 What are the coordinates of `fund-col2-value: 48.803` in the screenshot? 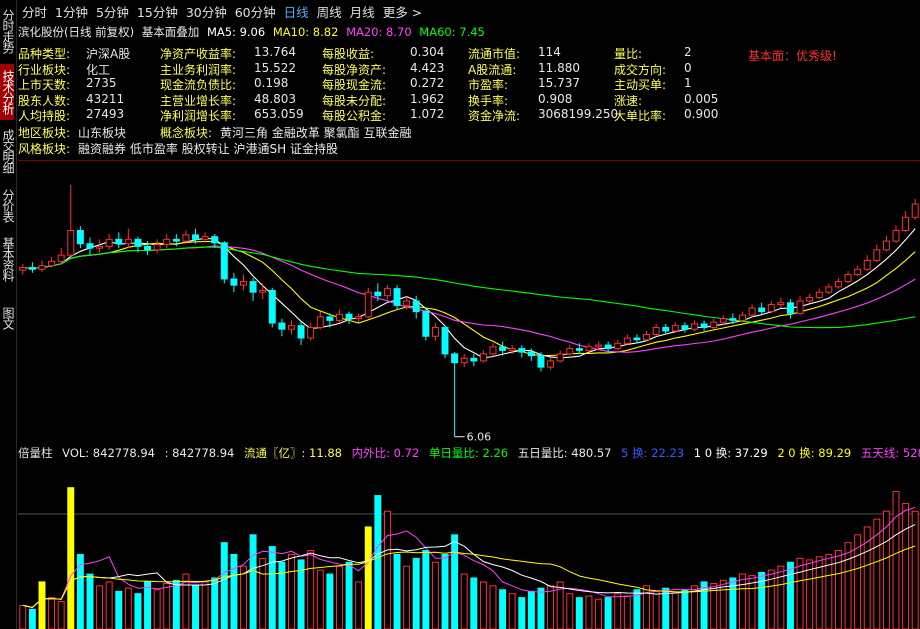 It's located at (275, 98).